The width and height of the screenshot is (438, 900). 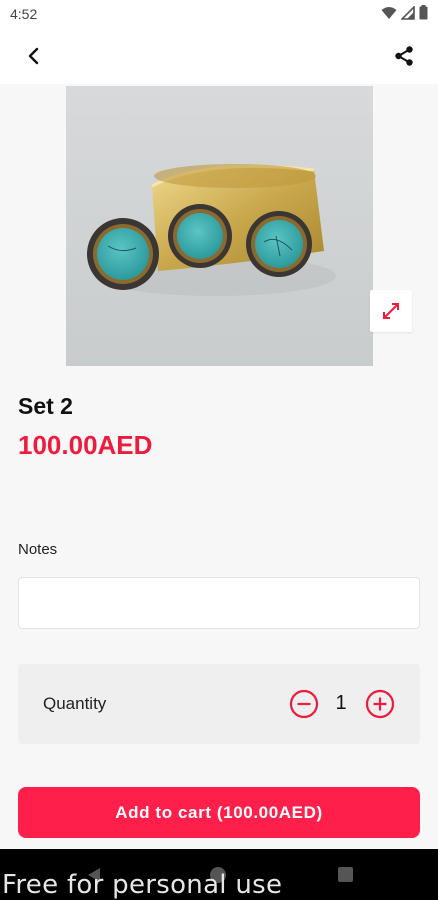 I want to click on notes-label: Notes, so click(x=38, y=549).